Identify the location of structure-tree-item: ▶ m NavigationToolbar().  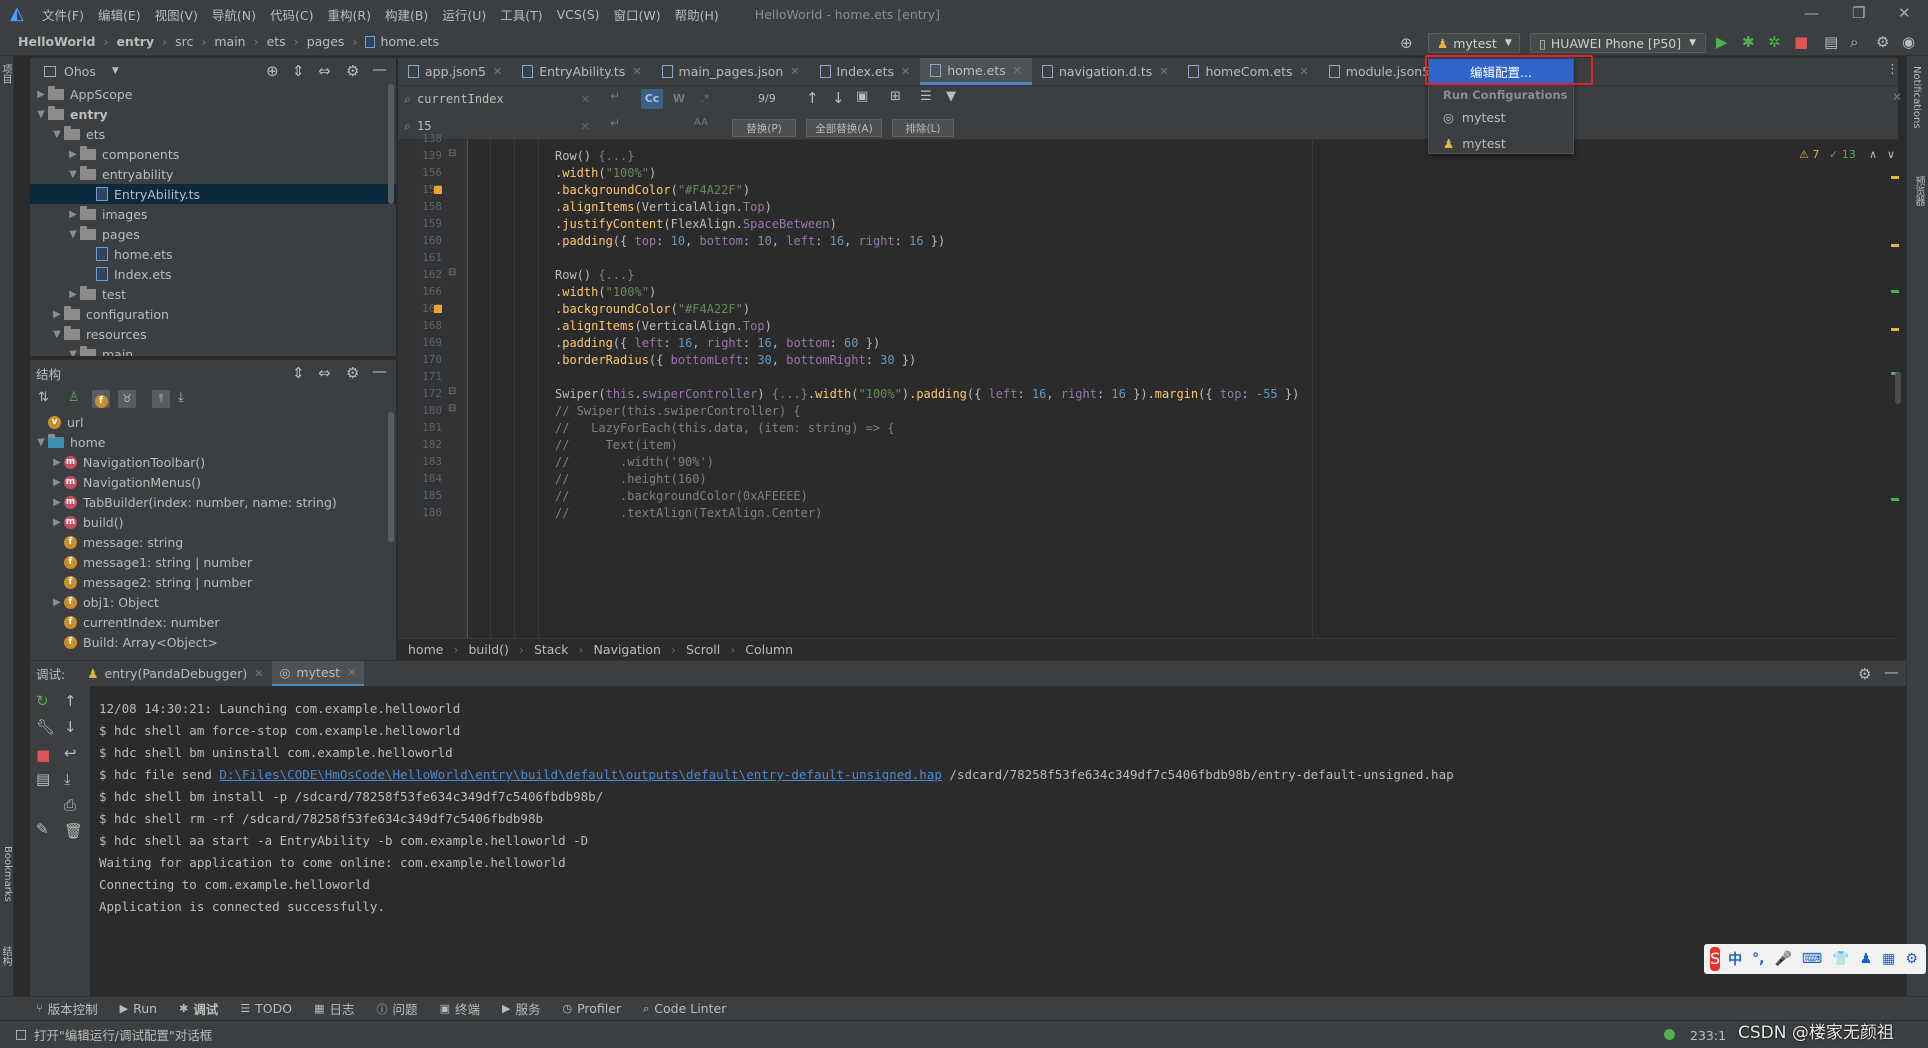
(213, 462).